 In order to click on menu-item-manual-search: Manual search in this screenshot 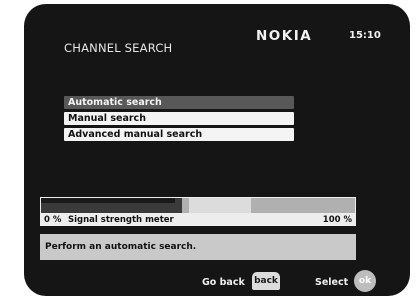, I will do `click(179, 118)`.